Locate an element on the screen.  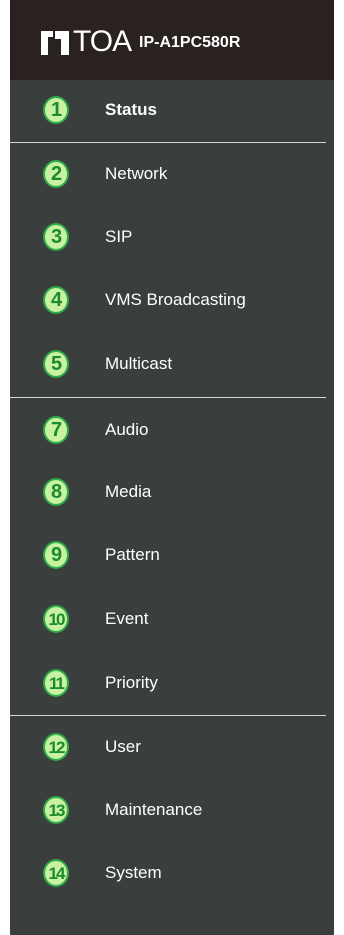
badge-11-icon: 11 is located at coordinates (56, 683).